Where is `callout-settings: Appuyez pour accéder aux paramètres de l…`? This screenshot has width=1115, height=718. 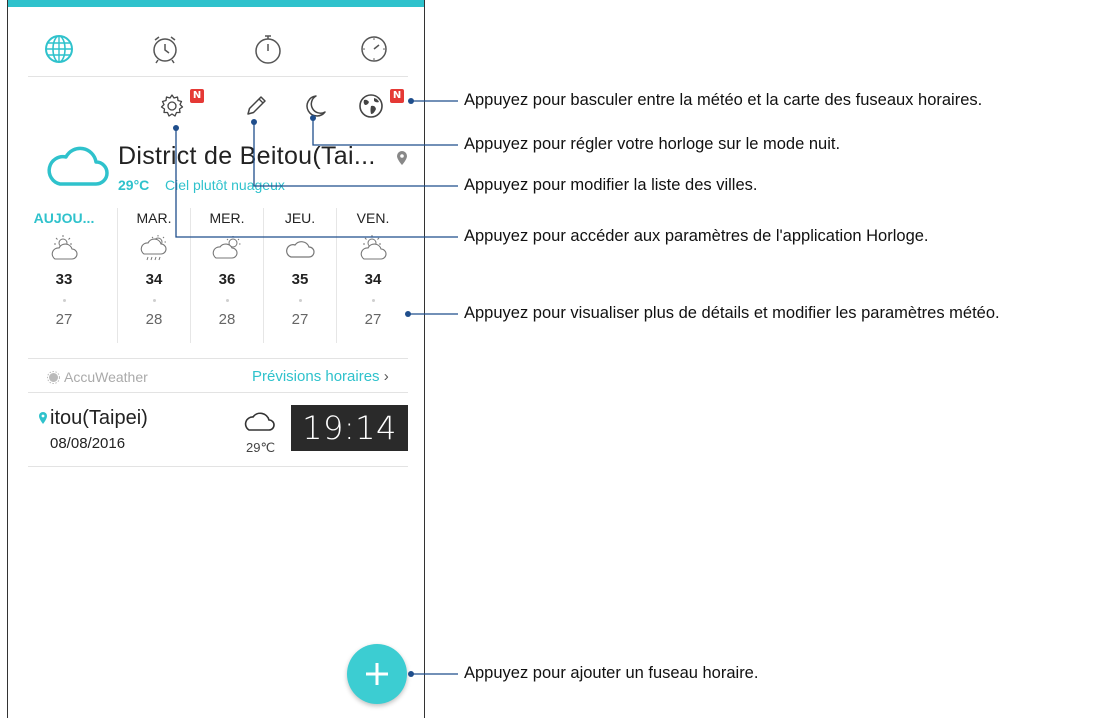
callout-settings: Appuyez pour accéder aux paramètres de l… is located at coordinates (696, 236).